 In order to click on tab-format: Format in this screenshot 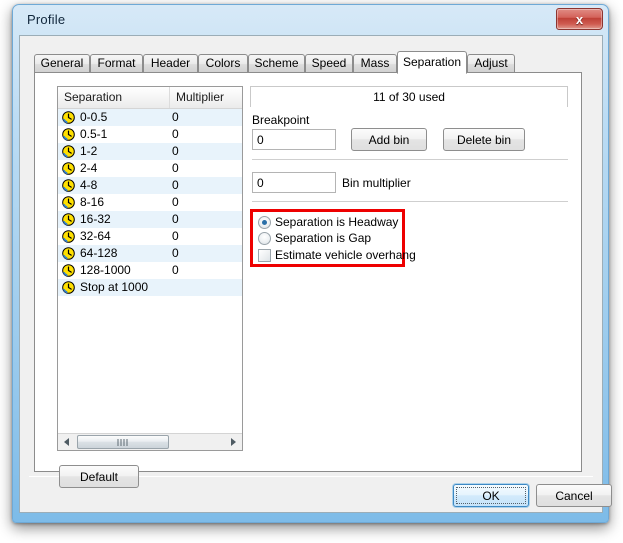, I will do `click(116, 63)`.